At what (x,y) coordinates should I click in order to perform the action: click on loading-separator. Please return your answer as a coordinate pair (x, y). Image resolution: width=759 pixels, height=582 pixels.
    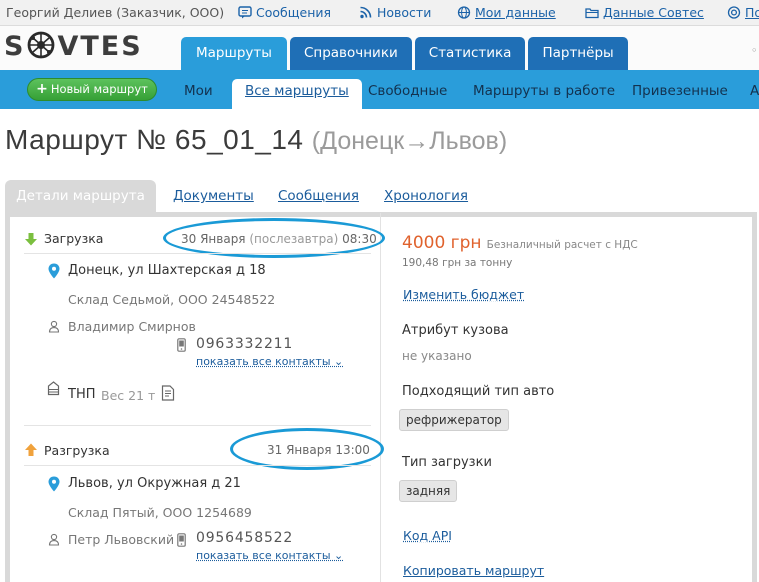
    Looking at the image, I should click on (197, 253).